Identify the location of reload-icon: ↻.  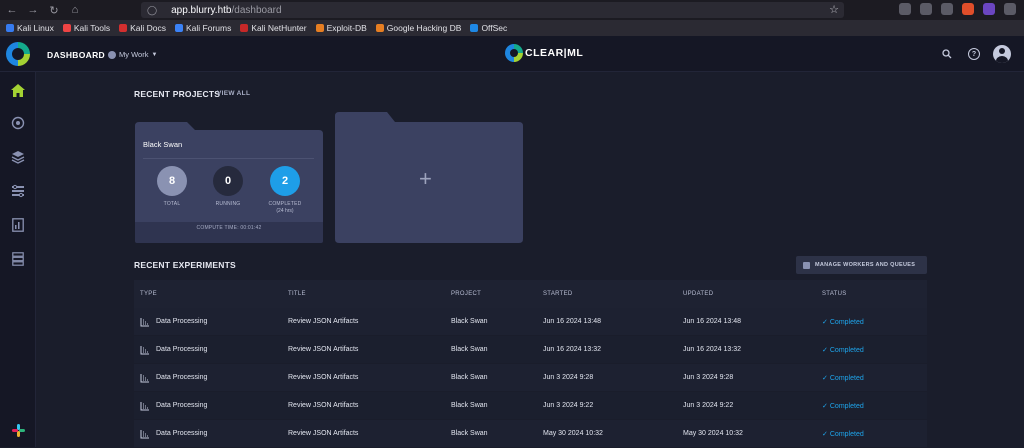
(54, 10).